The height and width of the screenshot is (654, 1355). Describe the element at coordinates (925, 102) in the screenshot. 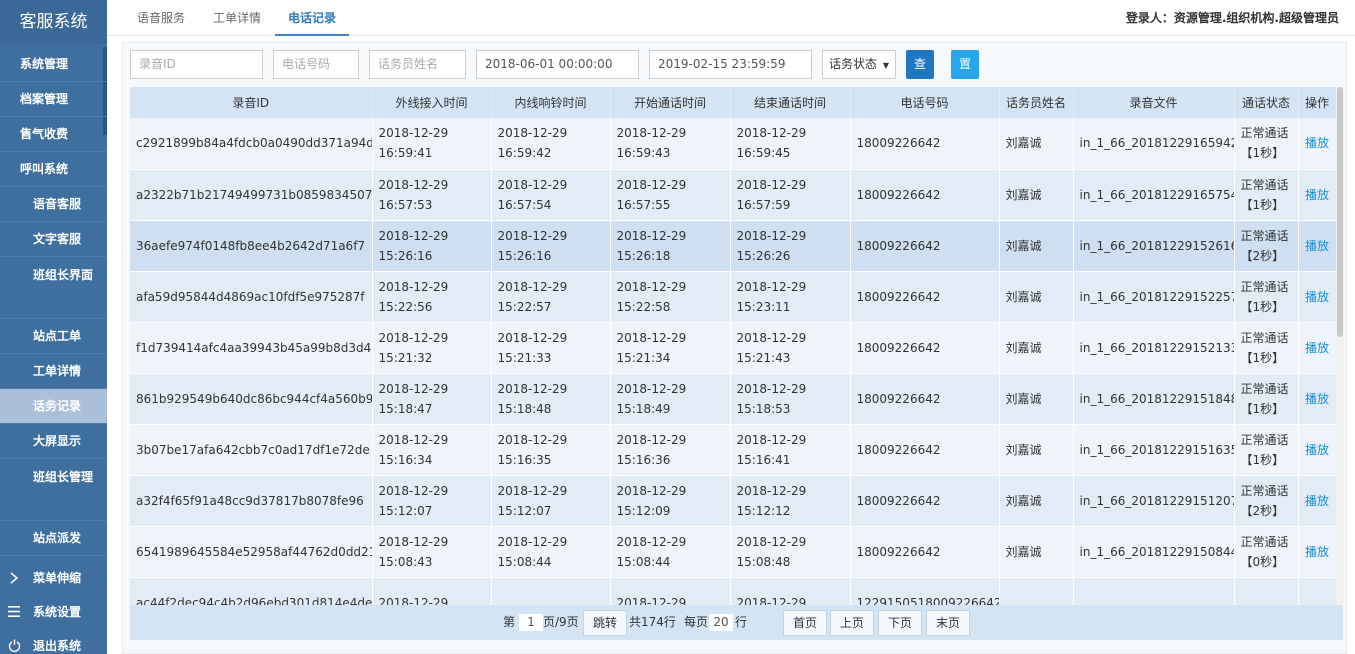

I see `col-phone: 电话号码` at that location.